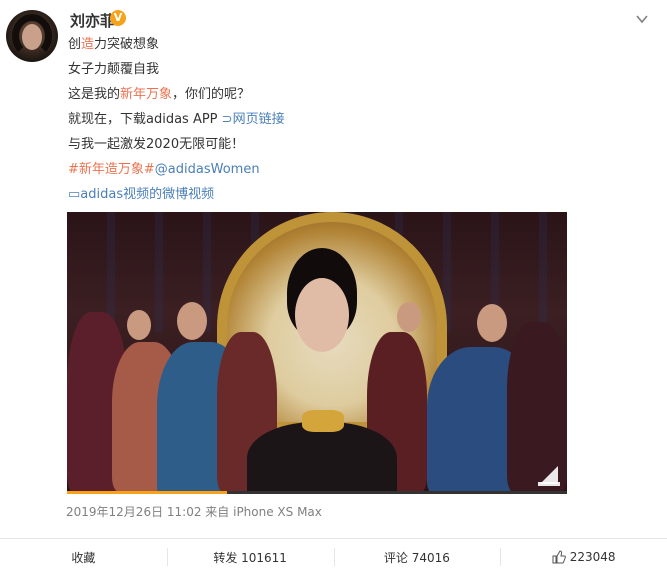  I want to click on text: 力突破想象, so click(127, 44).